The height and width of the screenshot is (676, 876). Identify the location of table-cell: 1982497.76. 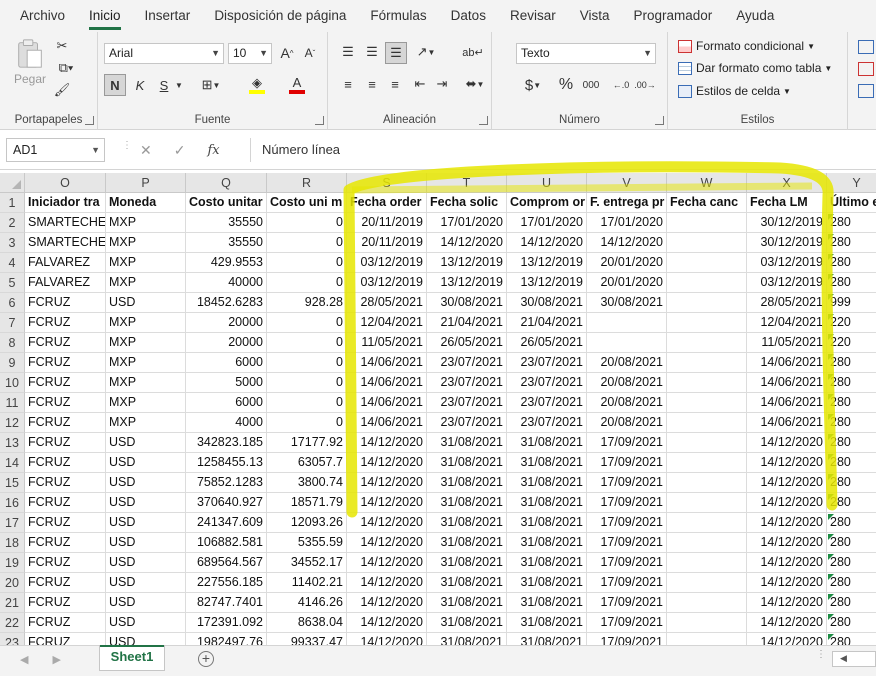
(226, 639).